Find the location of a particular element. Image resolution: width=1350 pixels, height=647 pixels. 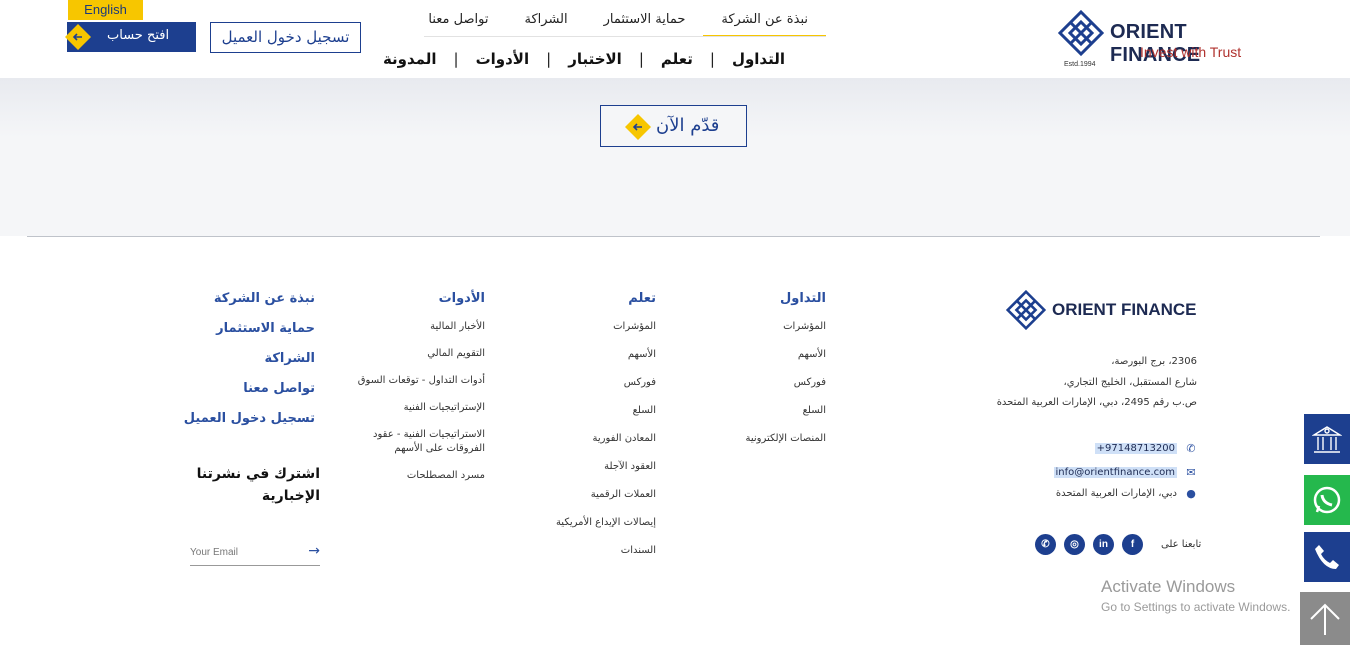

nav-partnership: الشراكة is located at coordinates (546, 24).